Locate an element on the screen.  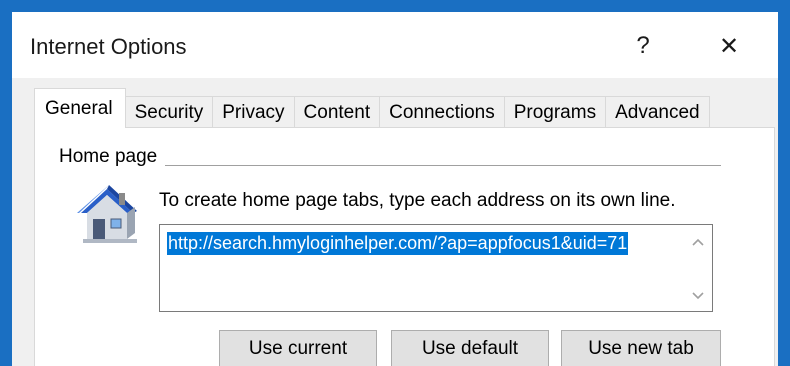
group-divider is located at coordinates (443, 165).